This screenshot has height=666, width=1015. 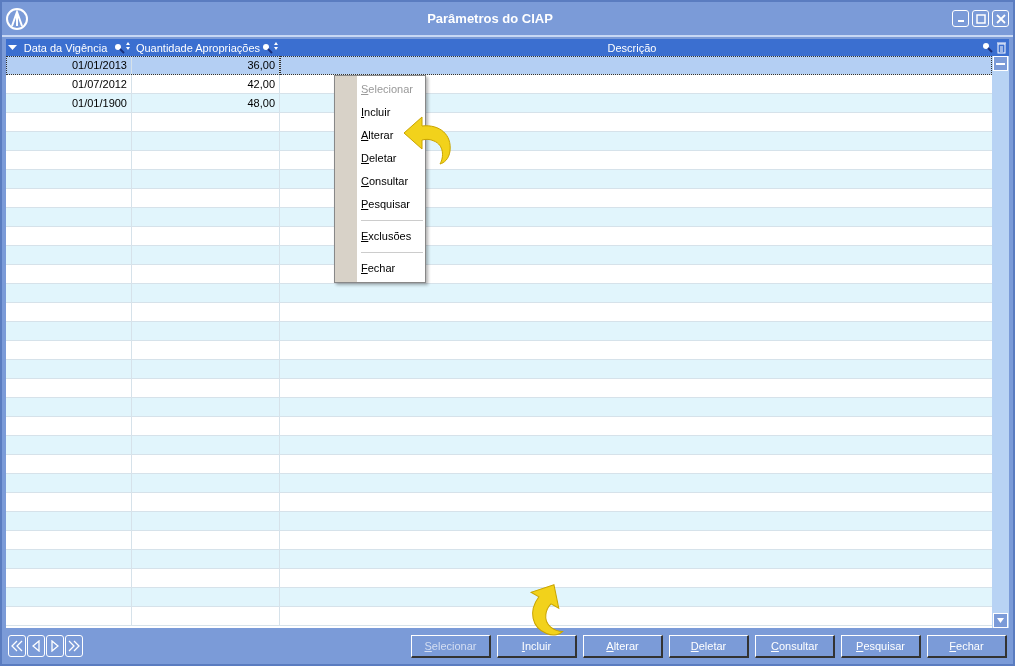 What do you see at coordinates (379, 158) in the screenshot?
I see `menu-item: Deletar` at bounding box center [379, 158].